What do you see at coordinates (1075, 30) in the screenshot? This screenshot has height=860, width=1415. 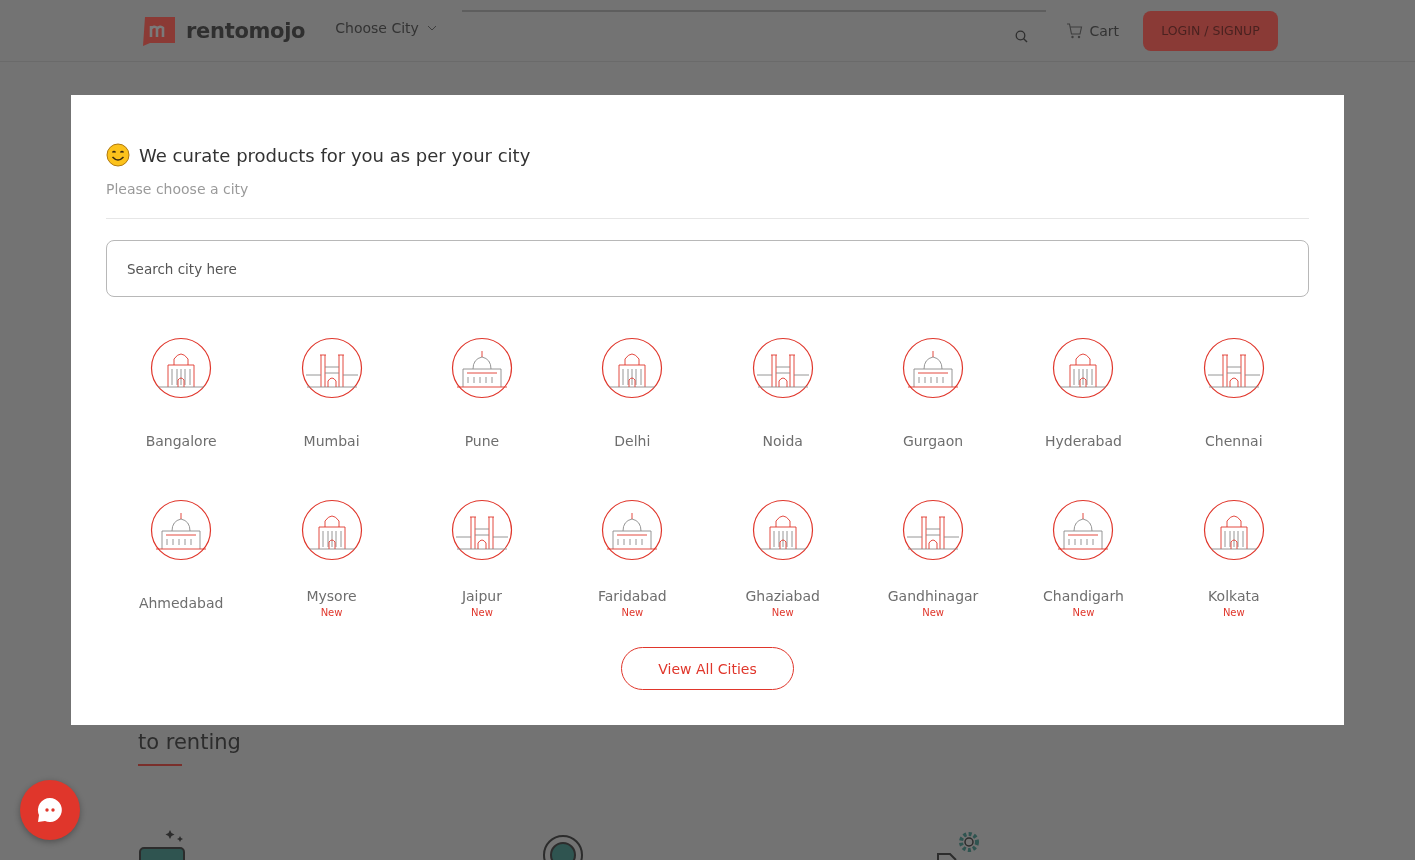 I see `cart-icon` at bounding box center [1075, 30].